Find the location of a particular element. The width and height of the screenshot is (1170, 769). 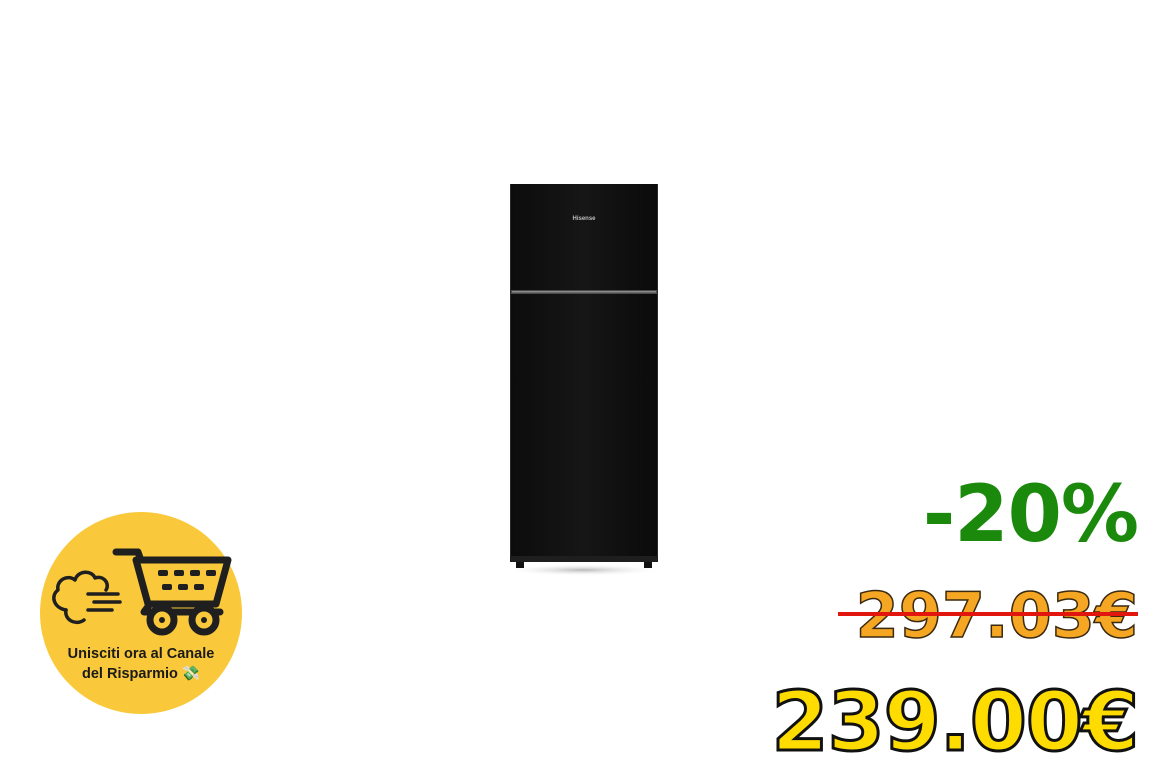

fridge-icon: Hisense is located at coordinates (583, 380).